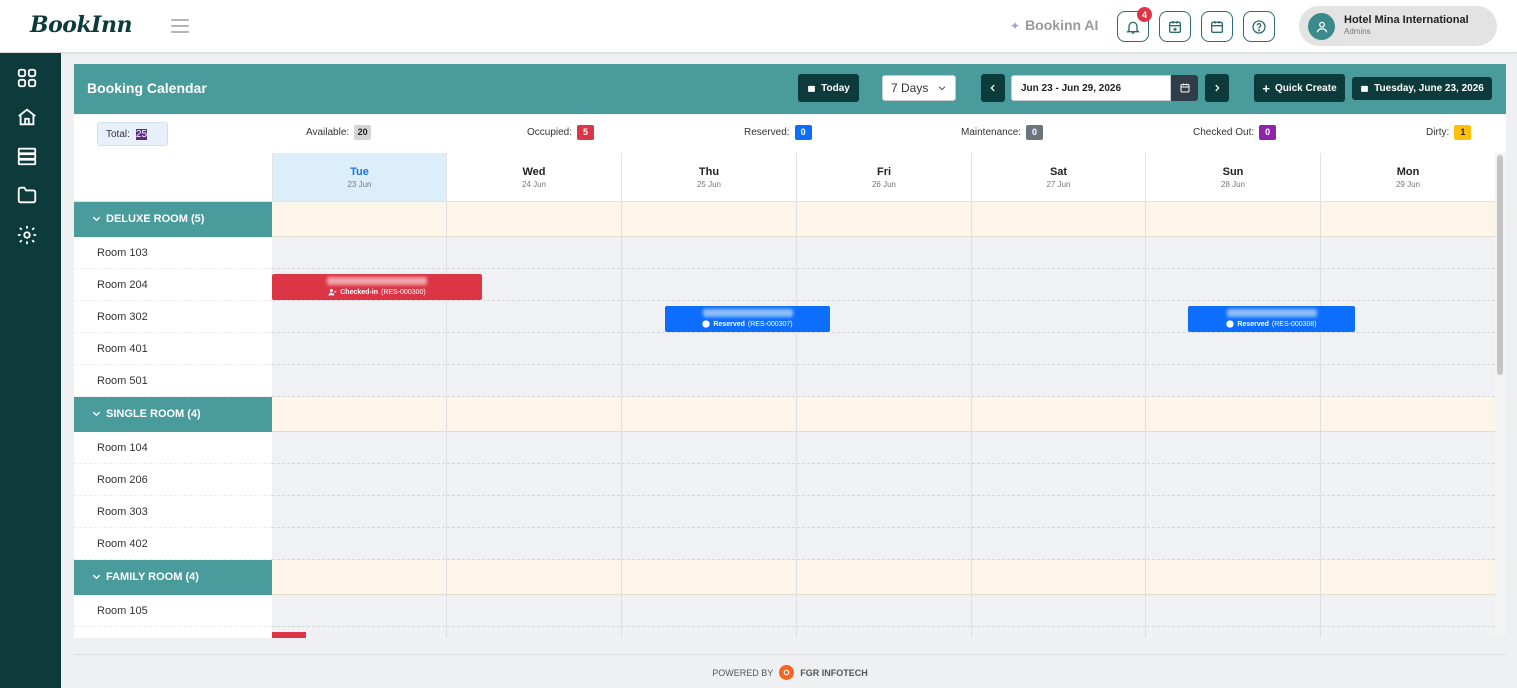  Describe the element at coordinates (1233, 184) in the screenshot. I see `day-date: 28 Jun` at that location.